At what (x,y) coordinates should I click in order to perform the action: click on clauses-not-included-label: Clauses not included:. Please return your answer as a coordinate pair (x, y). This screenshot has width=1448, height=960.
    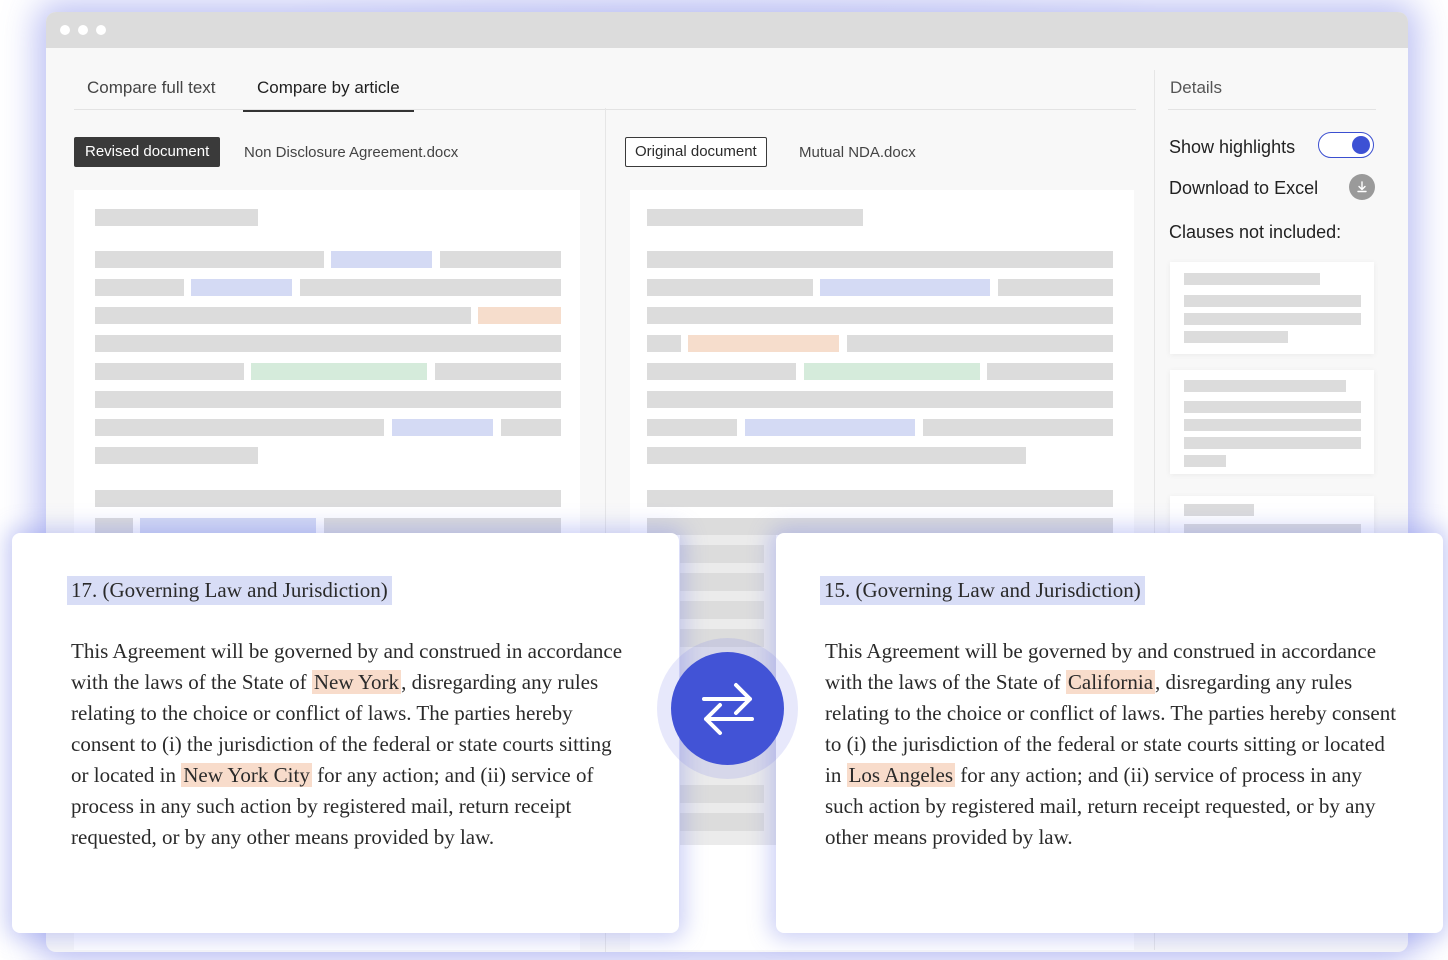
    Looking at the image, I should click on (1255, 232).